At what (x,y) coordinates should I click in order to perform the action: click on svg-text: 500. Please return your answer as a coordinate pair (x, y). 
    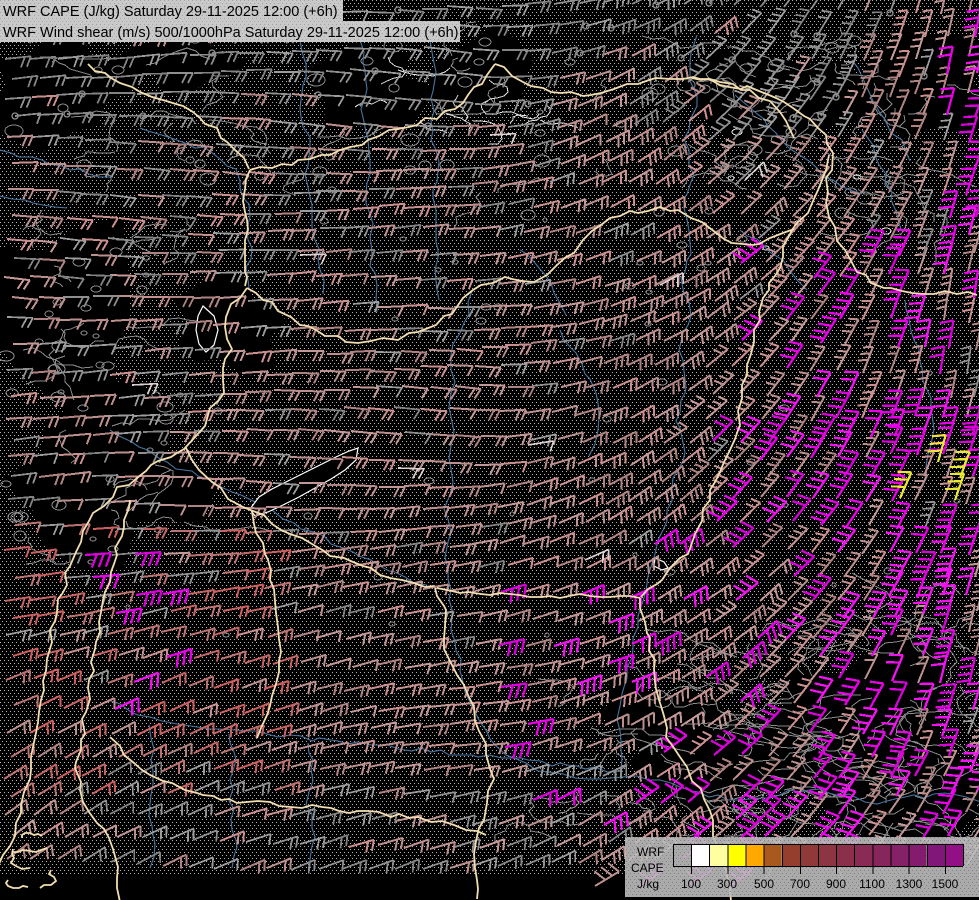
    Looking at the image, I should click on (764, 884).